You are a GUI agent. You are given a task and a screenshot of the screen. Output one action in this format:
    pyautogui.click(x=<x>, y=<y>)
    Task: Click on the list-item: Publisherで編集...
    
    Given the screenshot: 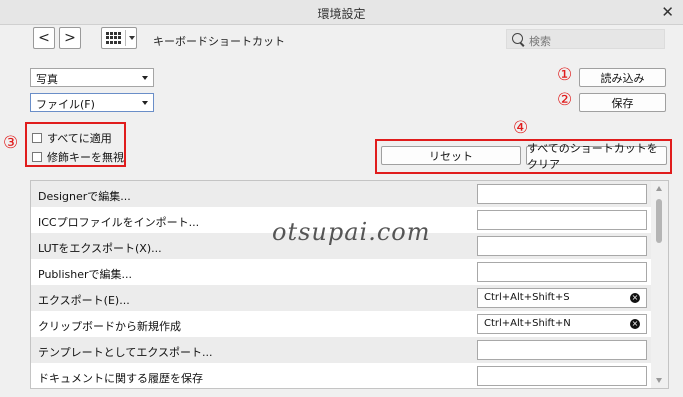 What is the action you would take?
    pyautogui.click(x=341, y=272)
    